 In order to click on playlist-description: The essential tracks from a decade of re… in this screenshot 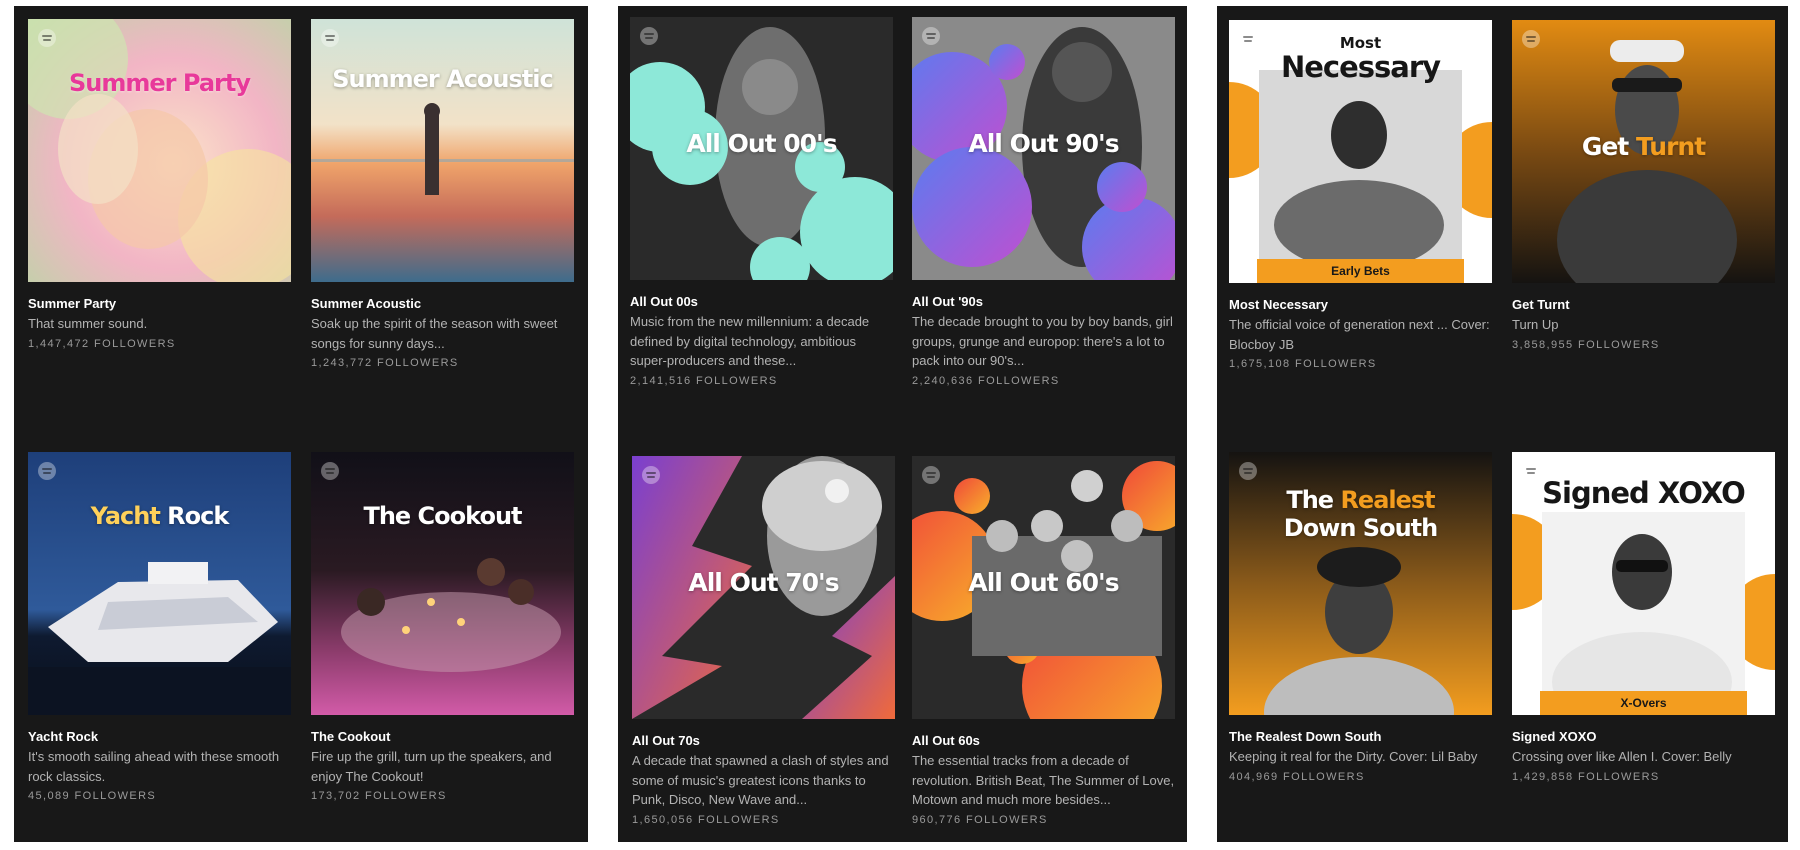, I will do `click(1043, 780)`.